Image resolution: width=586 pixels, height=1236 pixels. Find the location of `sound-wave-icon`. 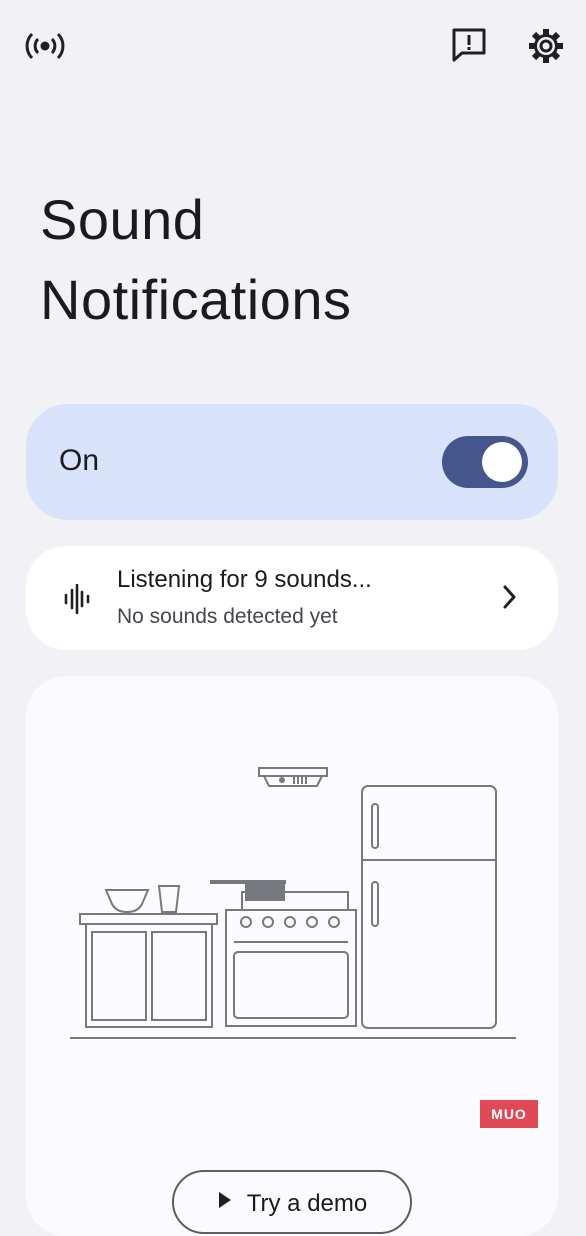

sound-wave-icon is located at coordinates (77, 599).